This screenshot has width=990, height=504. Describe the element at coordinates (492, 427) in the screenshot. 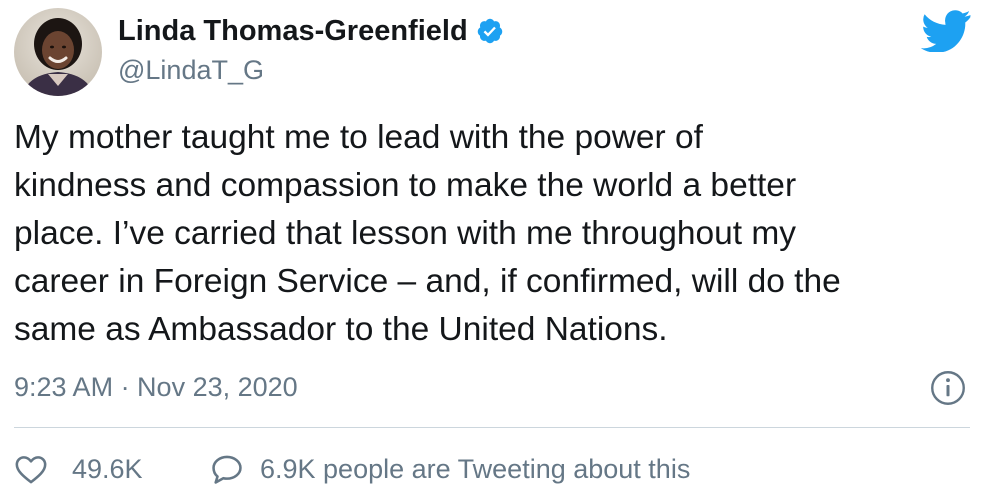

I see `divider` at that location.